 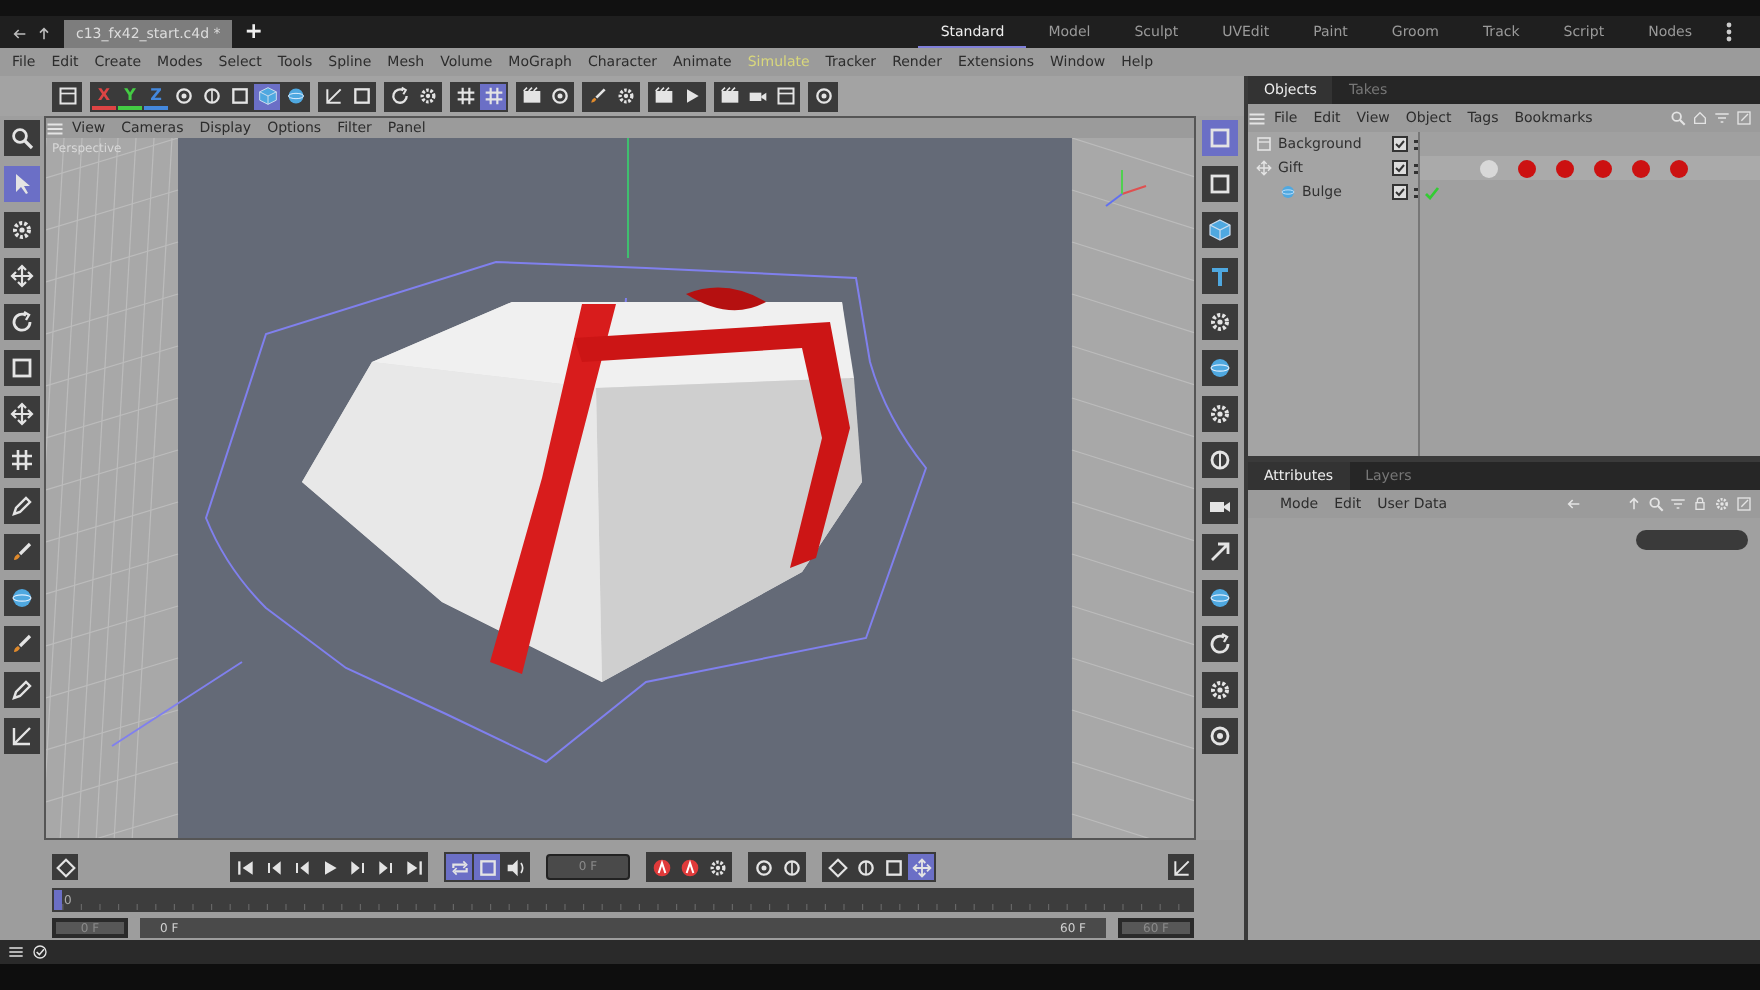 What do you see at coordinates (628, 198) in the screenshot?
I see `y-axis-line` at bounding box center [628, 198].